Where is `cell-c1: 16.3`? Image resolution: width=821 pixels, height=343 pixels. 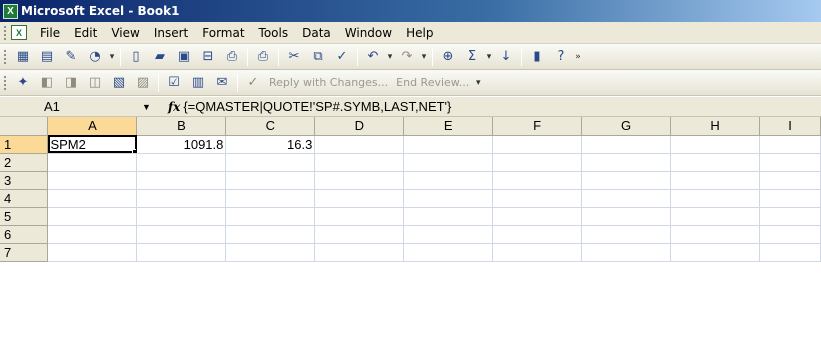 cell-c1: 16.3 is located at coordinates (270, 144).